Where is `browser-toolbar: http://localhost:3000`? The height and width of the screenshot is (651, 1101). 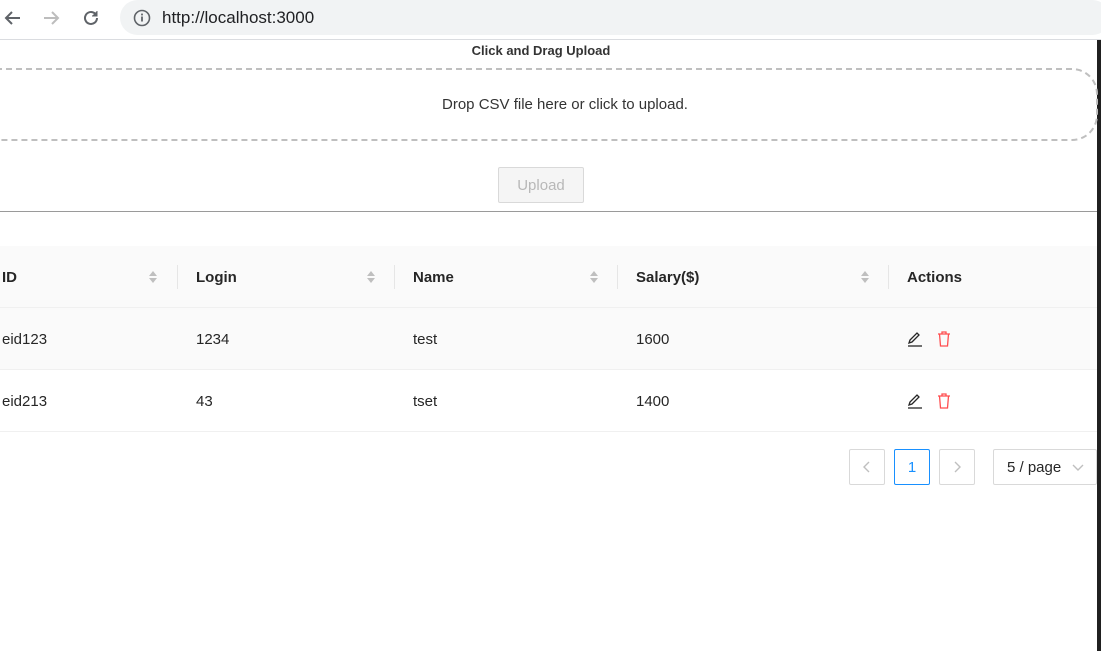
browser-toolbar: http://localhost:3000 is located at coordinates (550, 20).